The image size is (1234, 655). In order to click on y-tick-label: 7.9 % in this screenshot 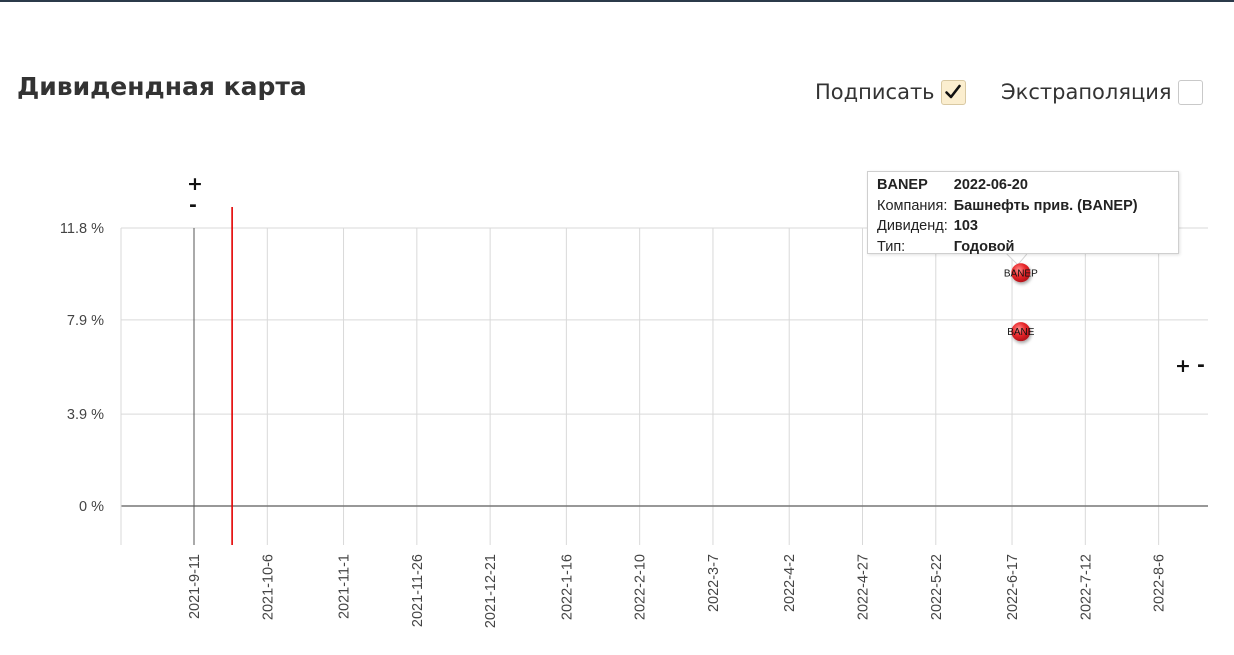, I will do `click(85, 321)`.